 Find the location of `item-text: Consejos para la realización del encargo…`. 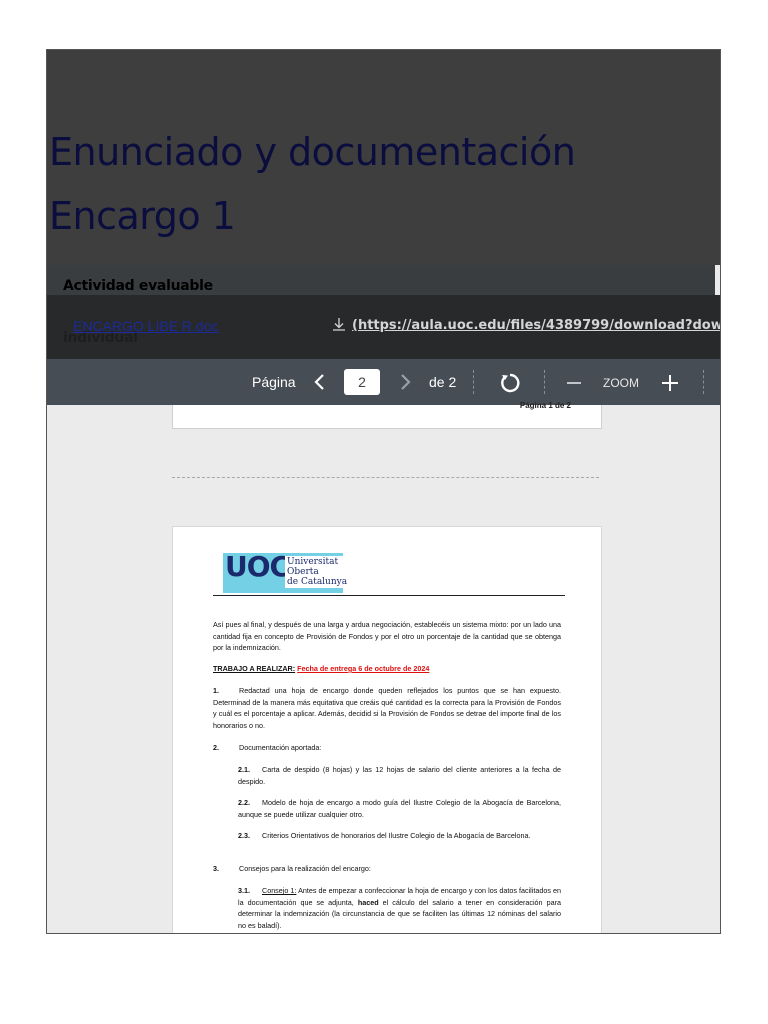

item-text: Consejos para la realización del encargo… is located at coordinates (305, 868).